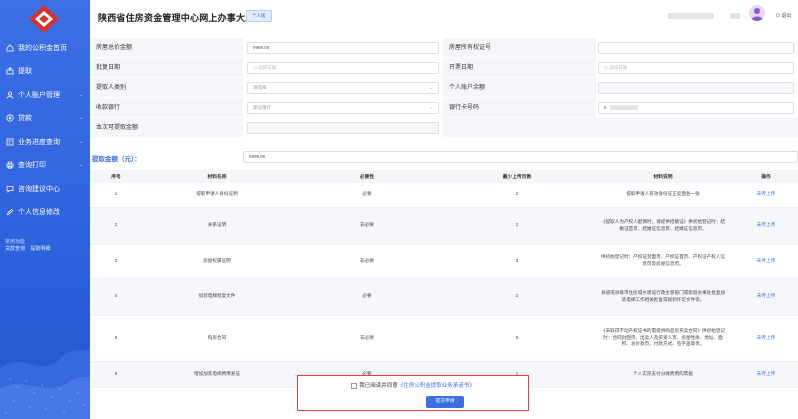 Image resolution: width=798 pixels, height=419 pixels. I want to click on table-cell-no: 3, so click(116, 261).